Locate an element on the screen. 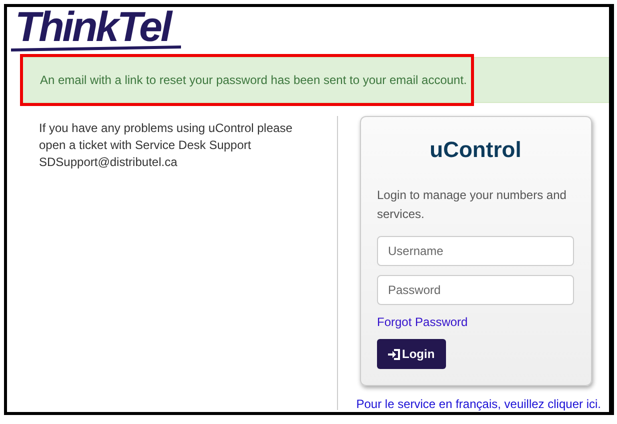 The width and height of the screenshot is (617, 424). help-text: open a ticket with Service Desk Support is located at coordinates (145, 145).